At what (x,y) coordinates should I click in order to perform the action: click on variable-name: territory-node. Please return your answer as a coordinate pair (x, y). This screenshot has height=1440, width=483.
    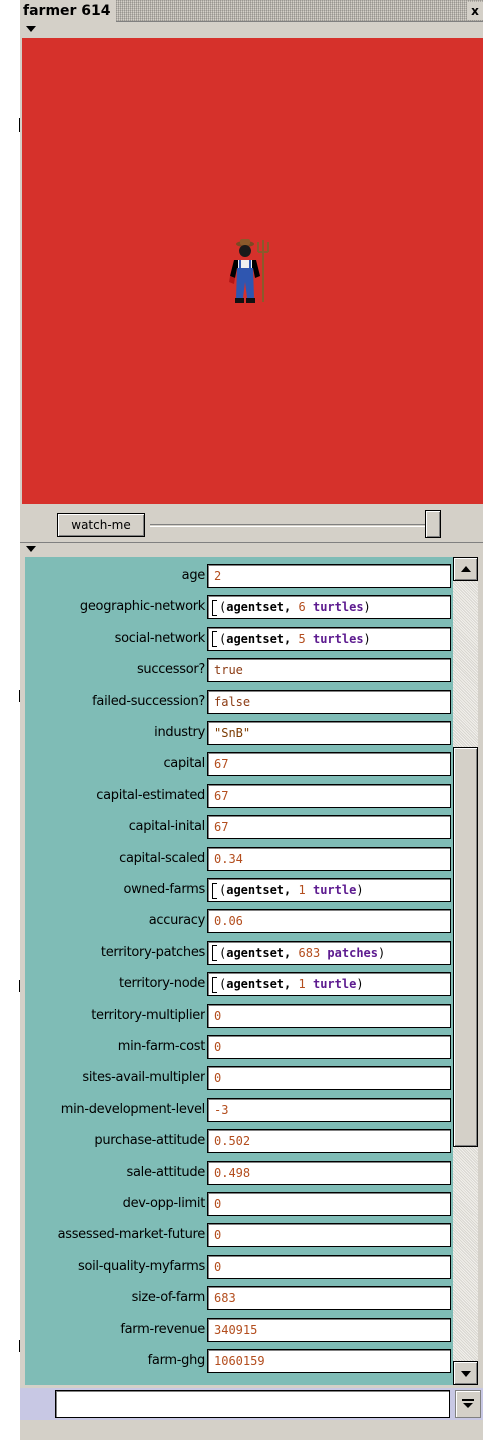
    Looking at the image, I should click on (162, 984).